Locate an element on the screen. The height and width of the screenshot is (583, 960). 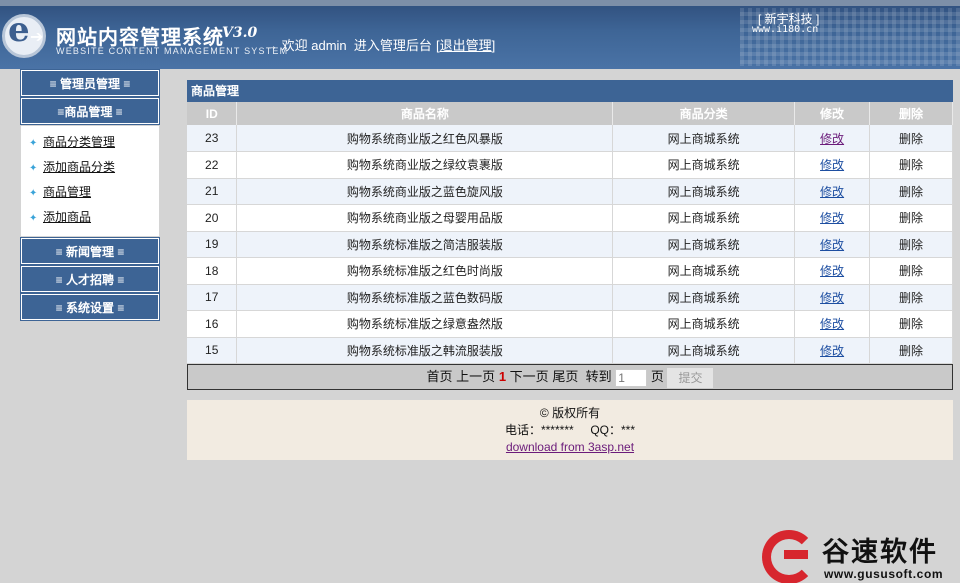
header-top-stripe is located at coordinates (480, 3).